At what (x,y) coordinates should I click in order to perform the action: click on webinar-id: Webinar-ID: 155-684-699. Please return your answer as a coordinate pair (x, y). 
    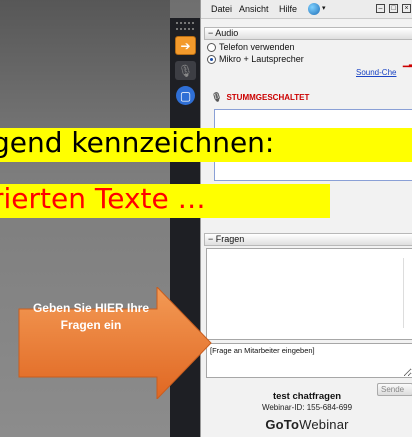
    Looking at the image, I should click on (307, 407).